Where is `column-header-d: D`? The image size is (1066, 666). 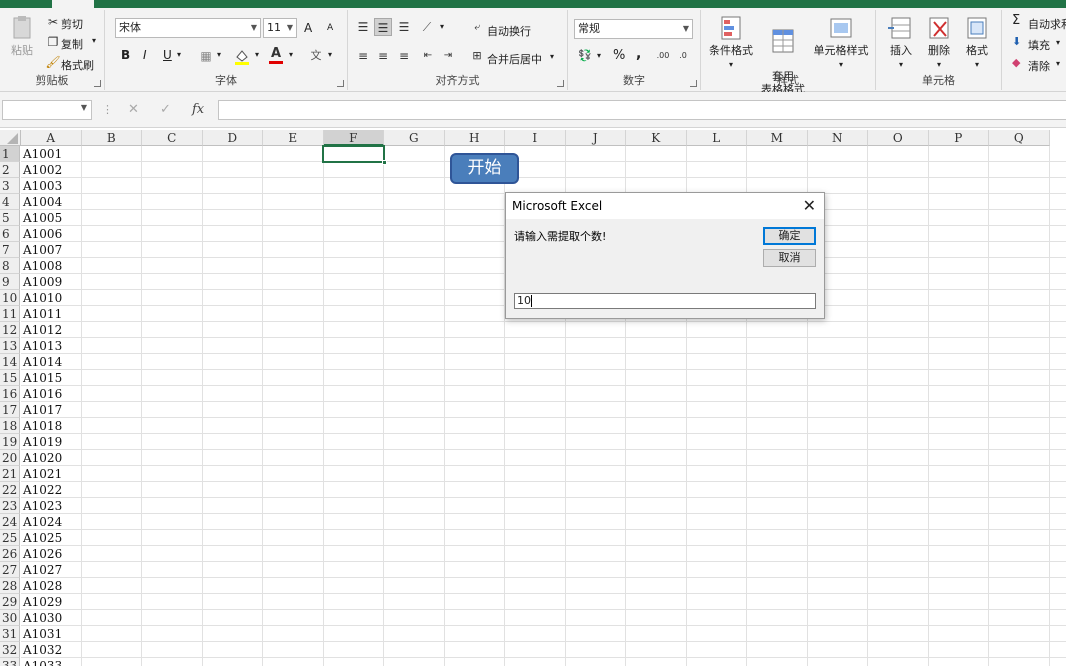
column-header-d: D is located at coordinates (232, 138).